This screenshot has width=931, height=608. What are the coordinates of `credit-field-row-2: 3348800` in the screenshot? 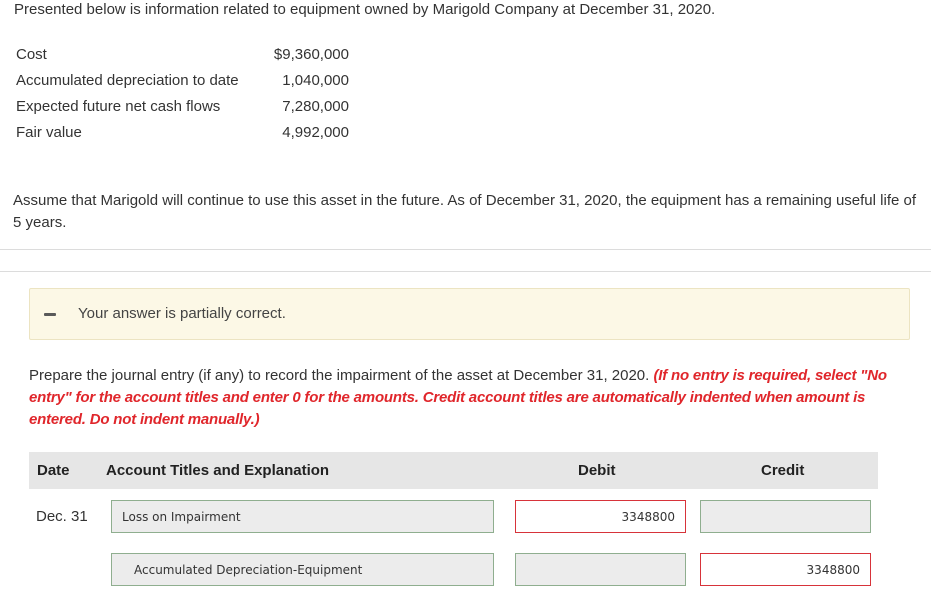 It's located at (785, 569).